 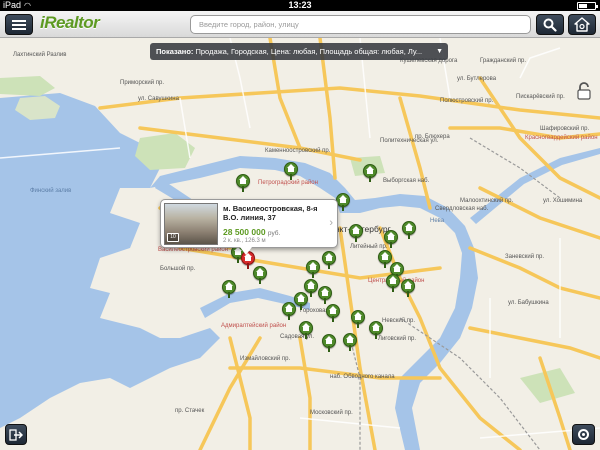 What do you see at coordinates (487, 201) in the screenshot?
I see `map-label: Малоохтинский пр.` at bounding box center [487, 201].